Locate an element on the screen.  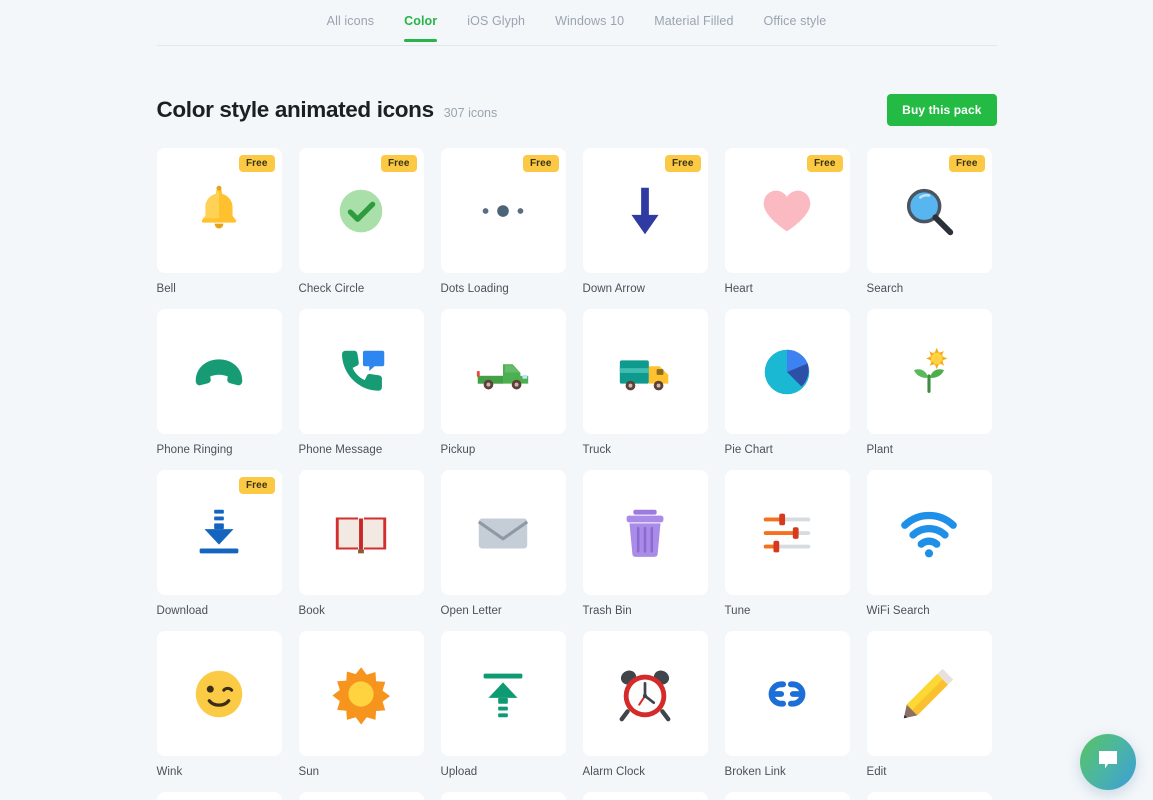
icon-cell: Free Download is located at coordinates (219, 543).